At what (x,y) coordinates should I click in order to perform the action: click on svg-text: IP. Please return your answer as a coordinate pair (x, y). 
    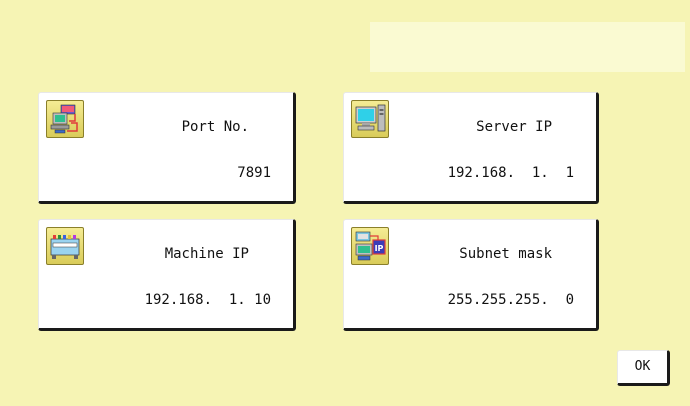
    Looking at the image, I should click on (379, 248).